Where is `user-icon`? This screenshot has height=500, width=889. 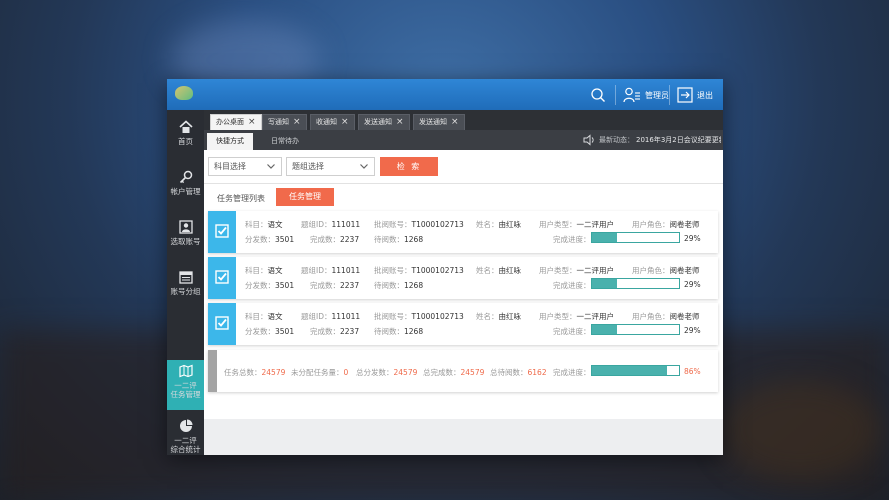 user-icon is located at coordinates (632, 95).